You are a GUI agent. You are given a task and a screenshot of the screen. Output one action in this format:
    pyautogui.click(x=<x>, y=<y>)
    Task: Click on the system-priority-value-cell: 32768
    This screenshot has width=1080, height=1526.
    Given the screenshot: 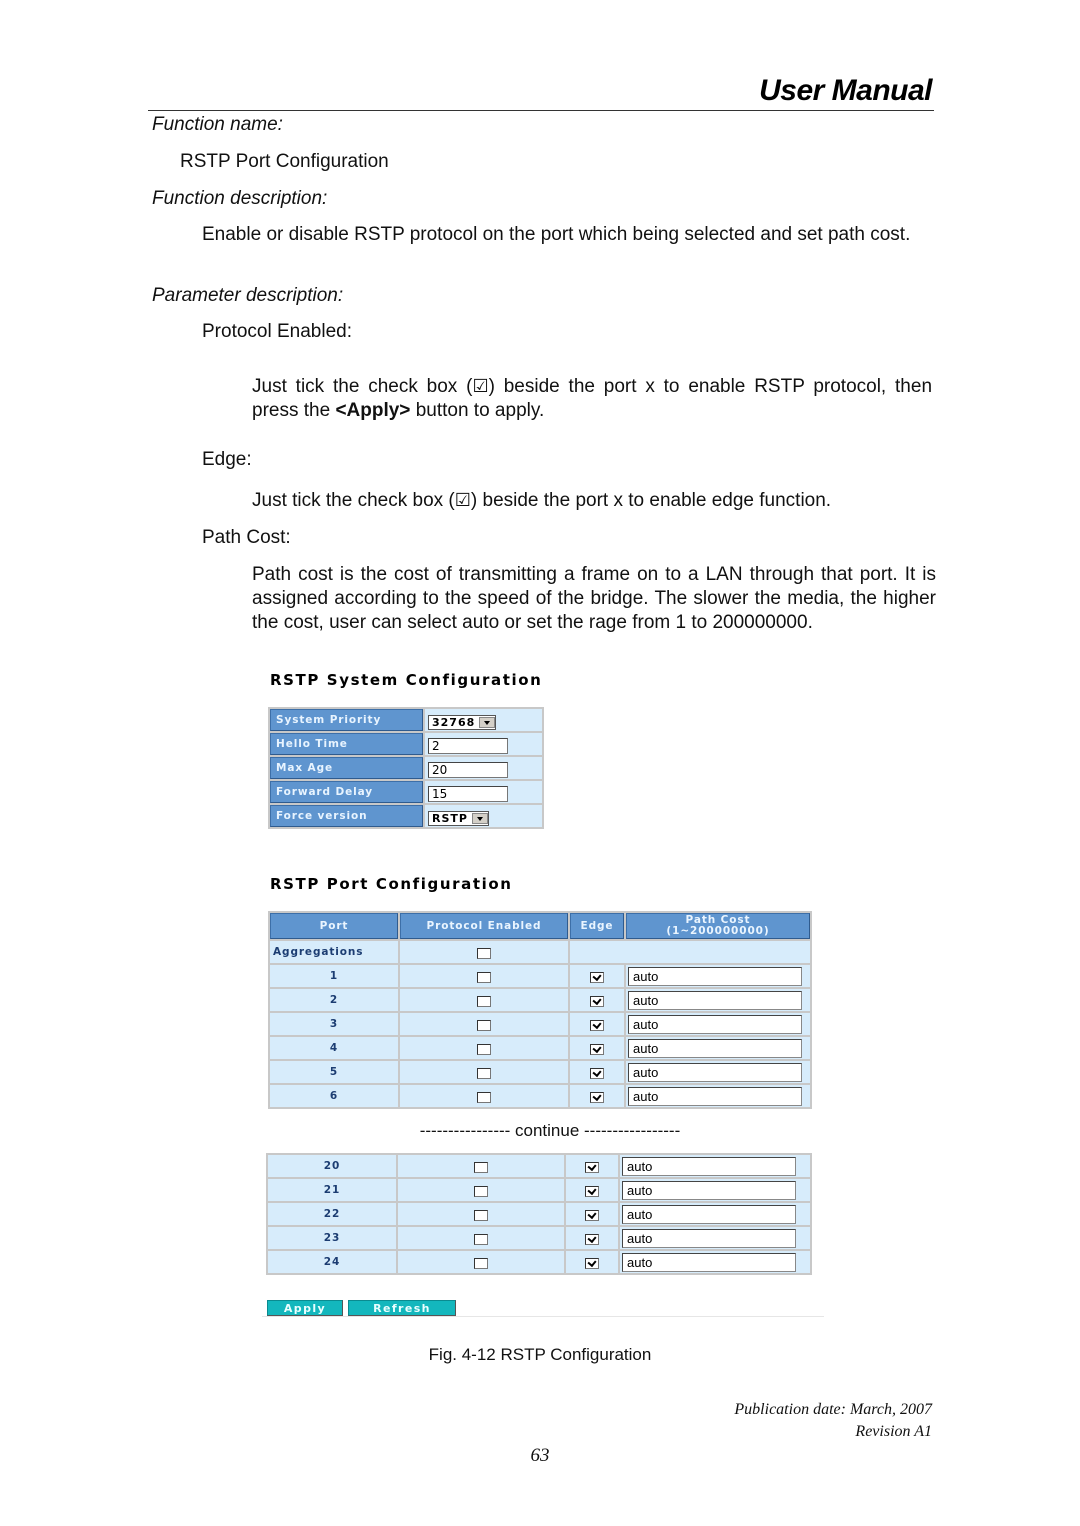 What is the action you would take?
    pyautogui.click(x=483, y=720)
    